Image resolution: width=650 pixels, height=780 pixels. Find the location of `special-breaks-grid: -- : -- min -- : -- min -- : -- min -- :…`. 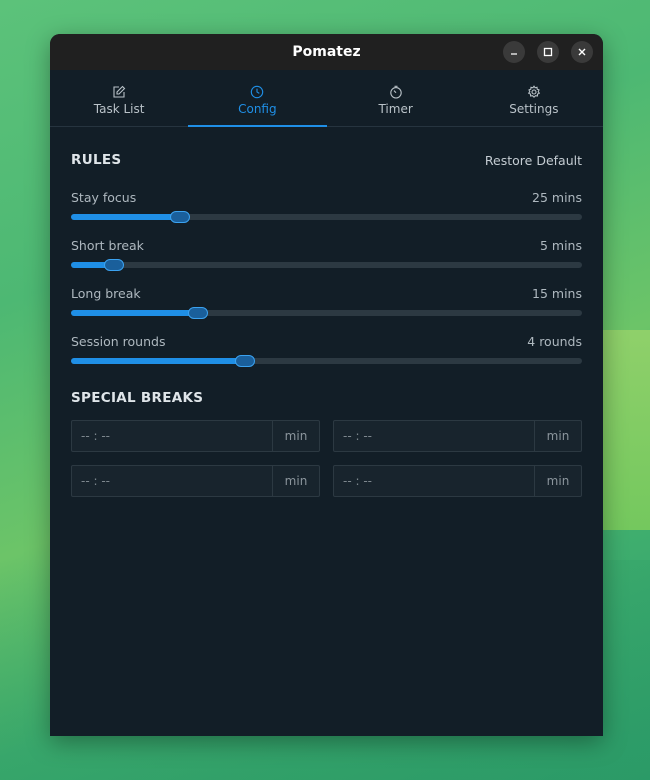

special-breaks-grid: -- : -- min -- : -- min -- : -- min -- :… is located at coordinates (326, 458).